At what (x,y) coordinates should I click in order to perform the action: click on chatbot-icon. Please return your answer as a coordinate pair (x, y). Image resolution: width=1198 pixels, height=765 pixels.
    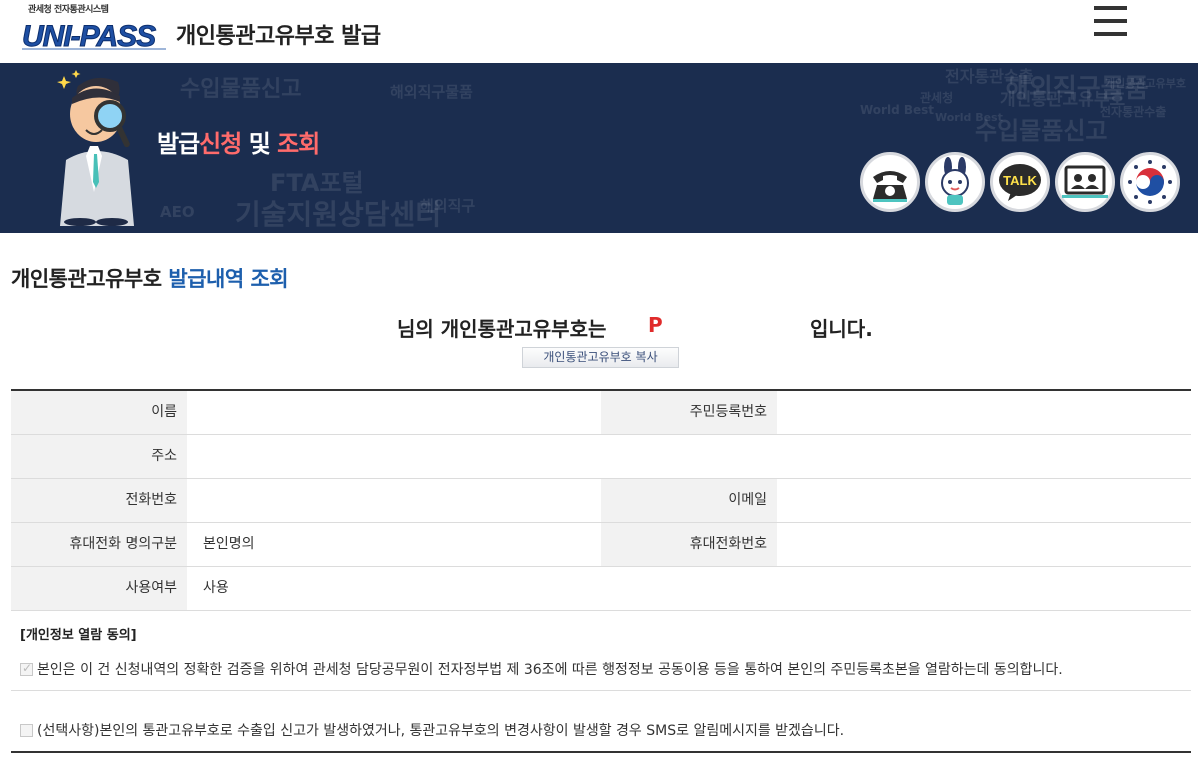
    Looking at the image, I should click on (955, 182).